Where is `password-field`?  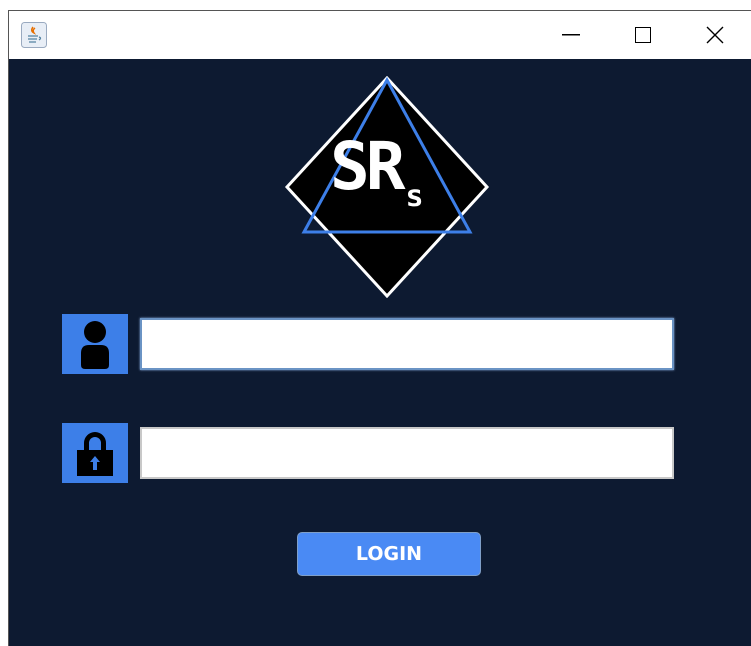 password-field is located at coordinates (407, 453).